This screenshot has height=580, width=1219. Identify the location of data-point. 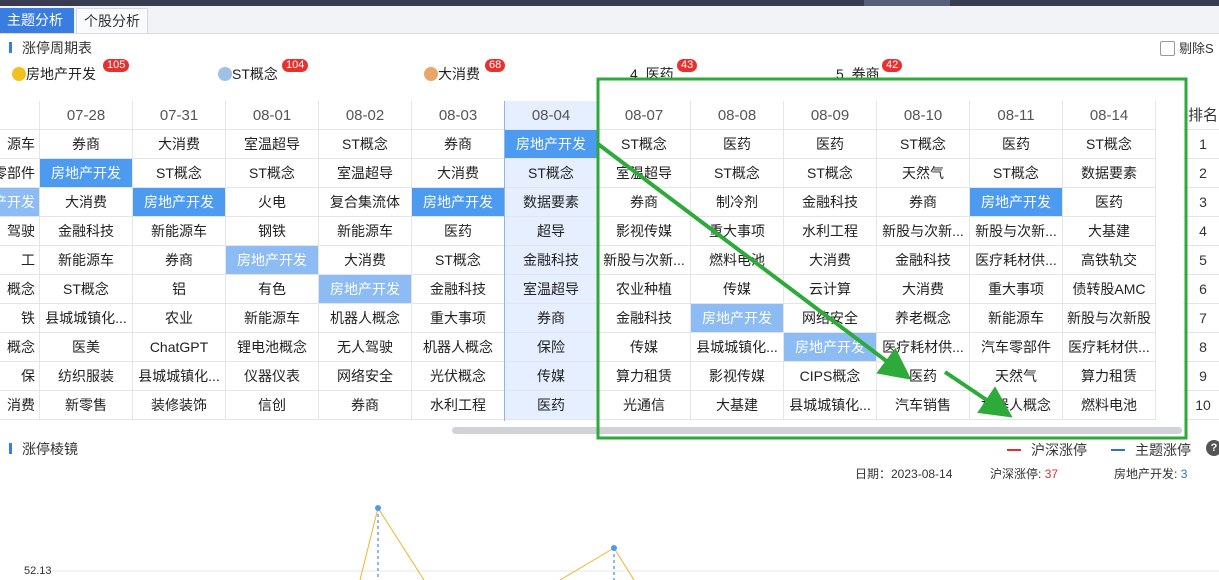
(614, 548).